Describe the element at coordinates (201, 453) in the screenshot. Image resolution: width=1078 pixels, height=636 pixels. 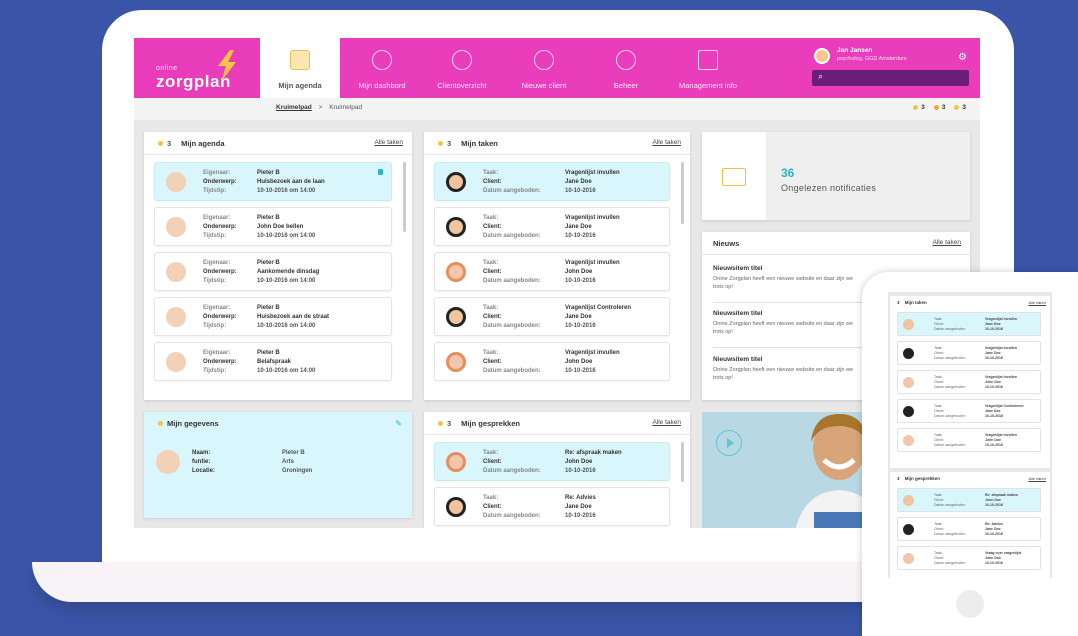
I see `field-label: Naam:` at that location.